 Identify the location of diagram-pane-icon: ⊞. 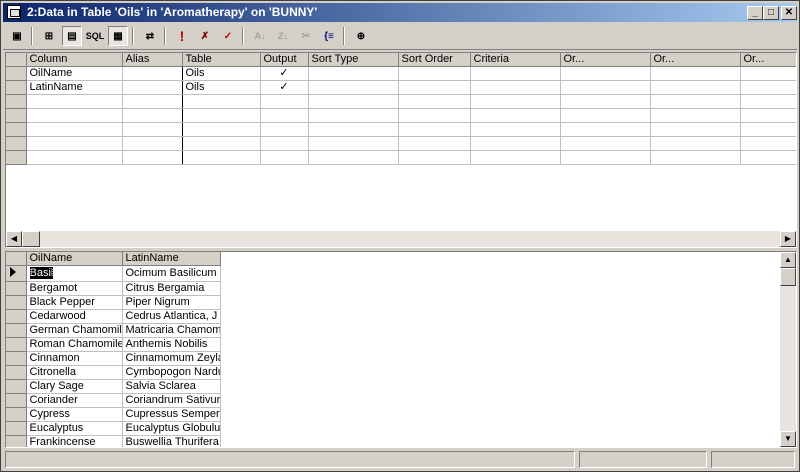
(49, 36).